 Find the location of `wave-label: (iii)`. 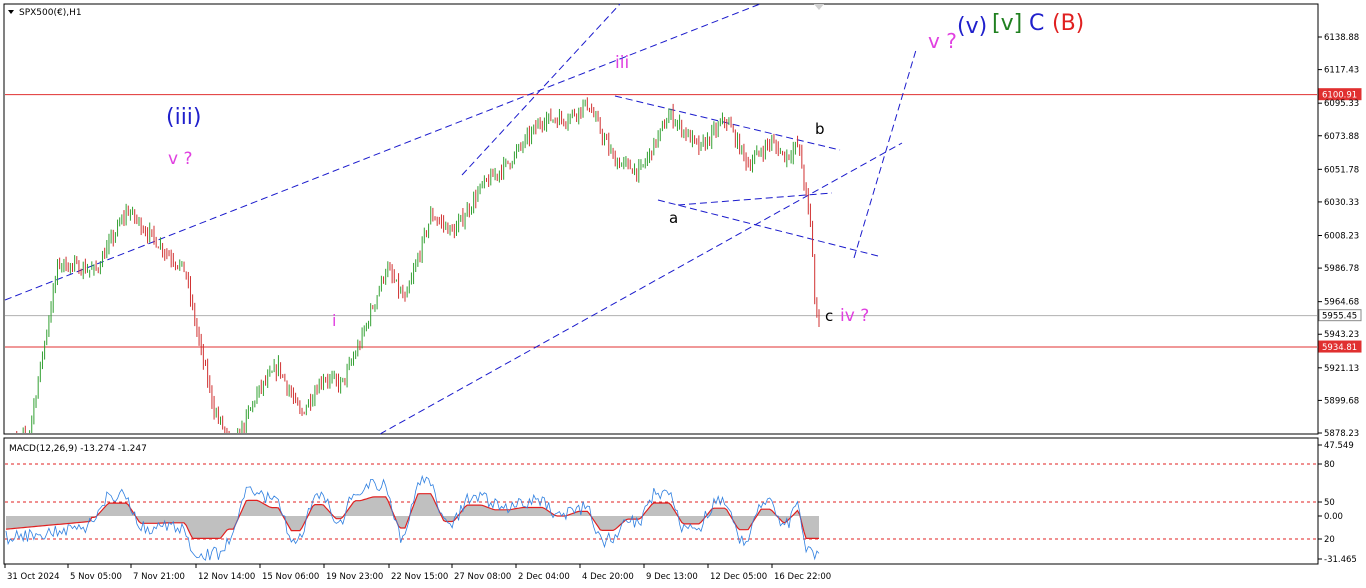

wave-label: (iii) is located at coordinates (184, 117).